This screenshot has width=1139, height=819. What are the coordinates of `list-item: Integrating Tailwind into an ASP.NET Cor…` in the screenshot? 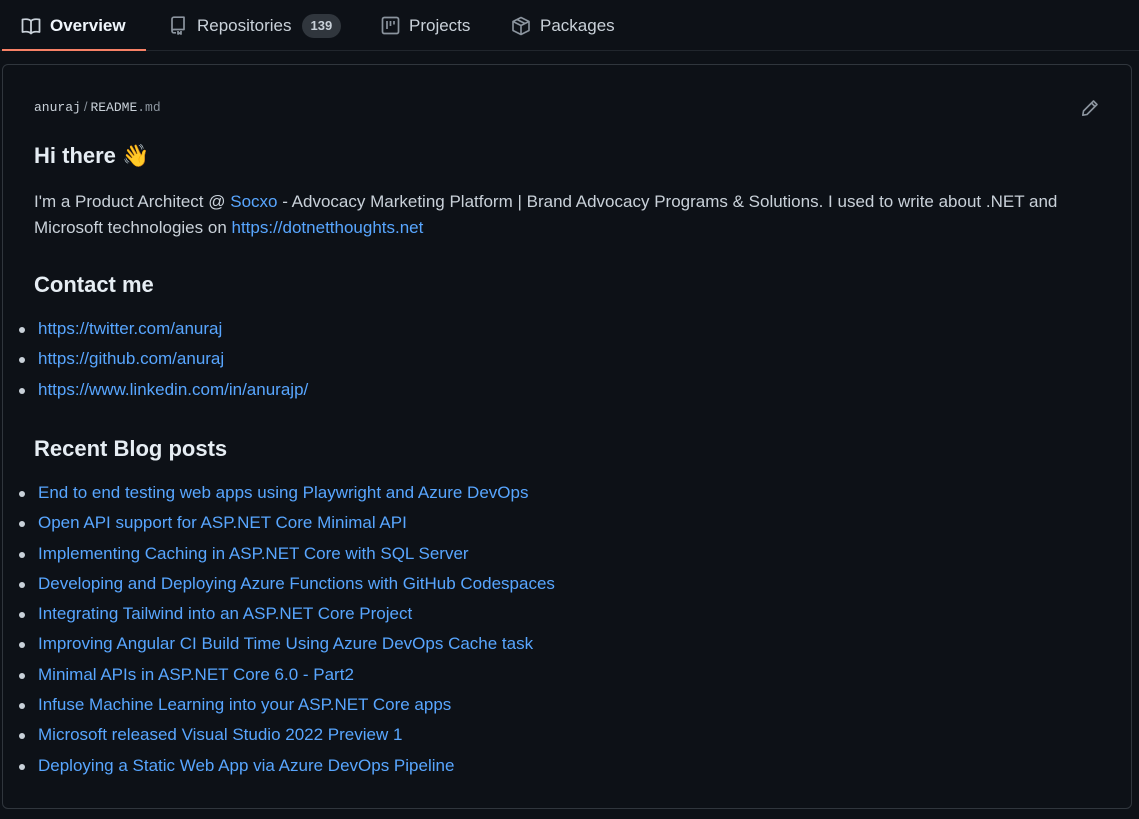 It's located at (279, 614).